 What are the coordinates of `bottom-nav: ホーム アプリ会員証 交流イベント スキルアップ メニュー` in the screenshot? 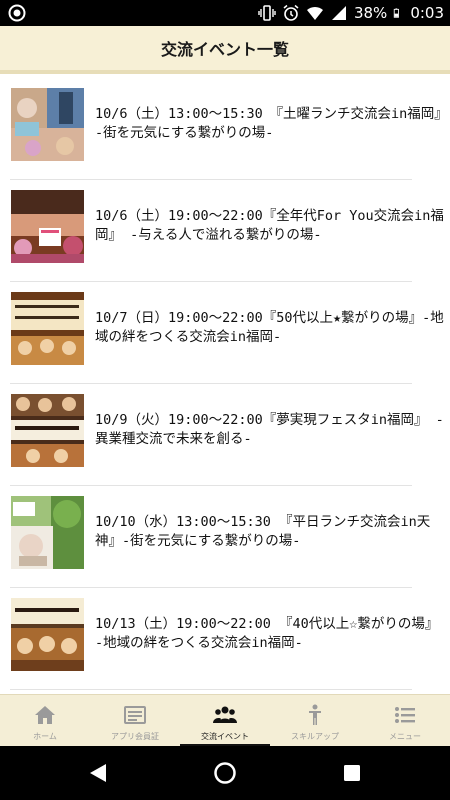 It's located at (225, 720).